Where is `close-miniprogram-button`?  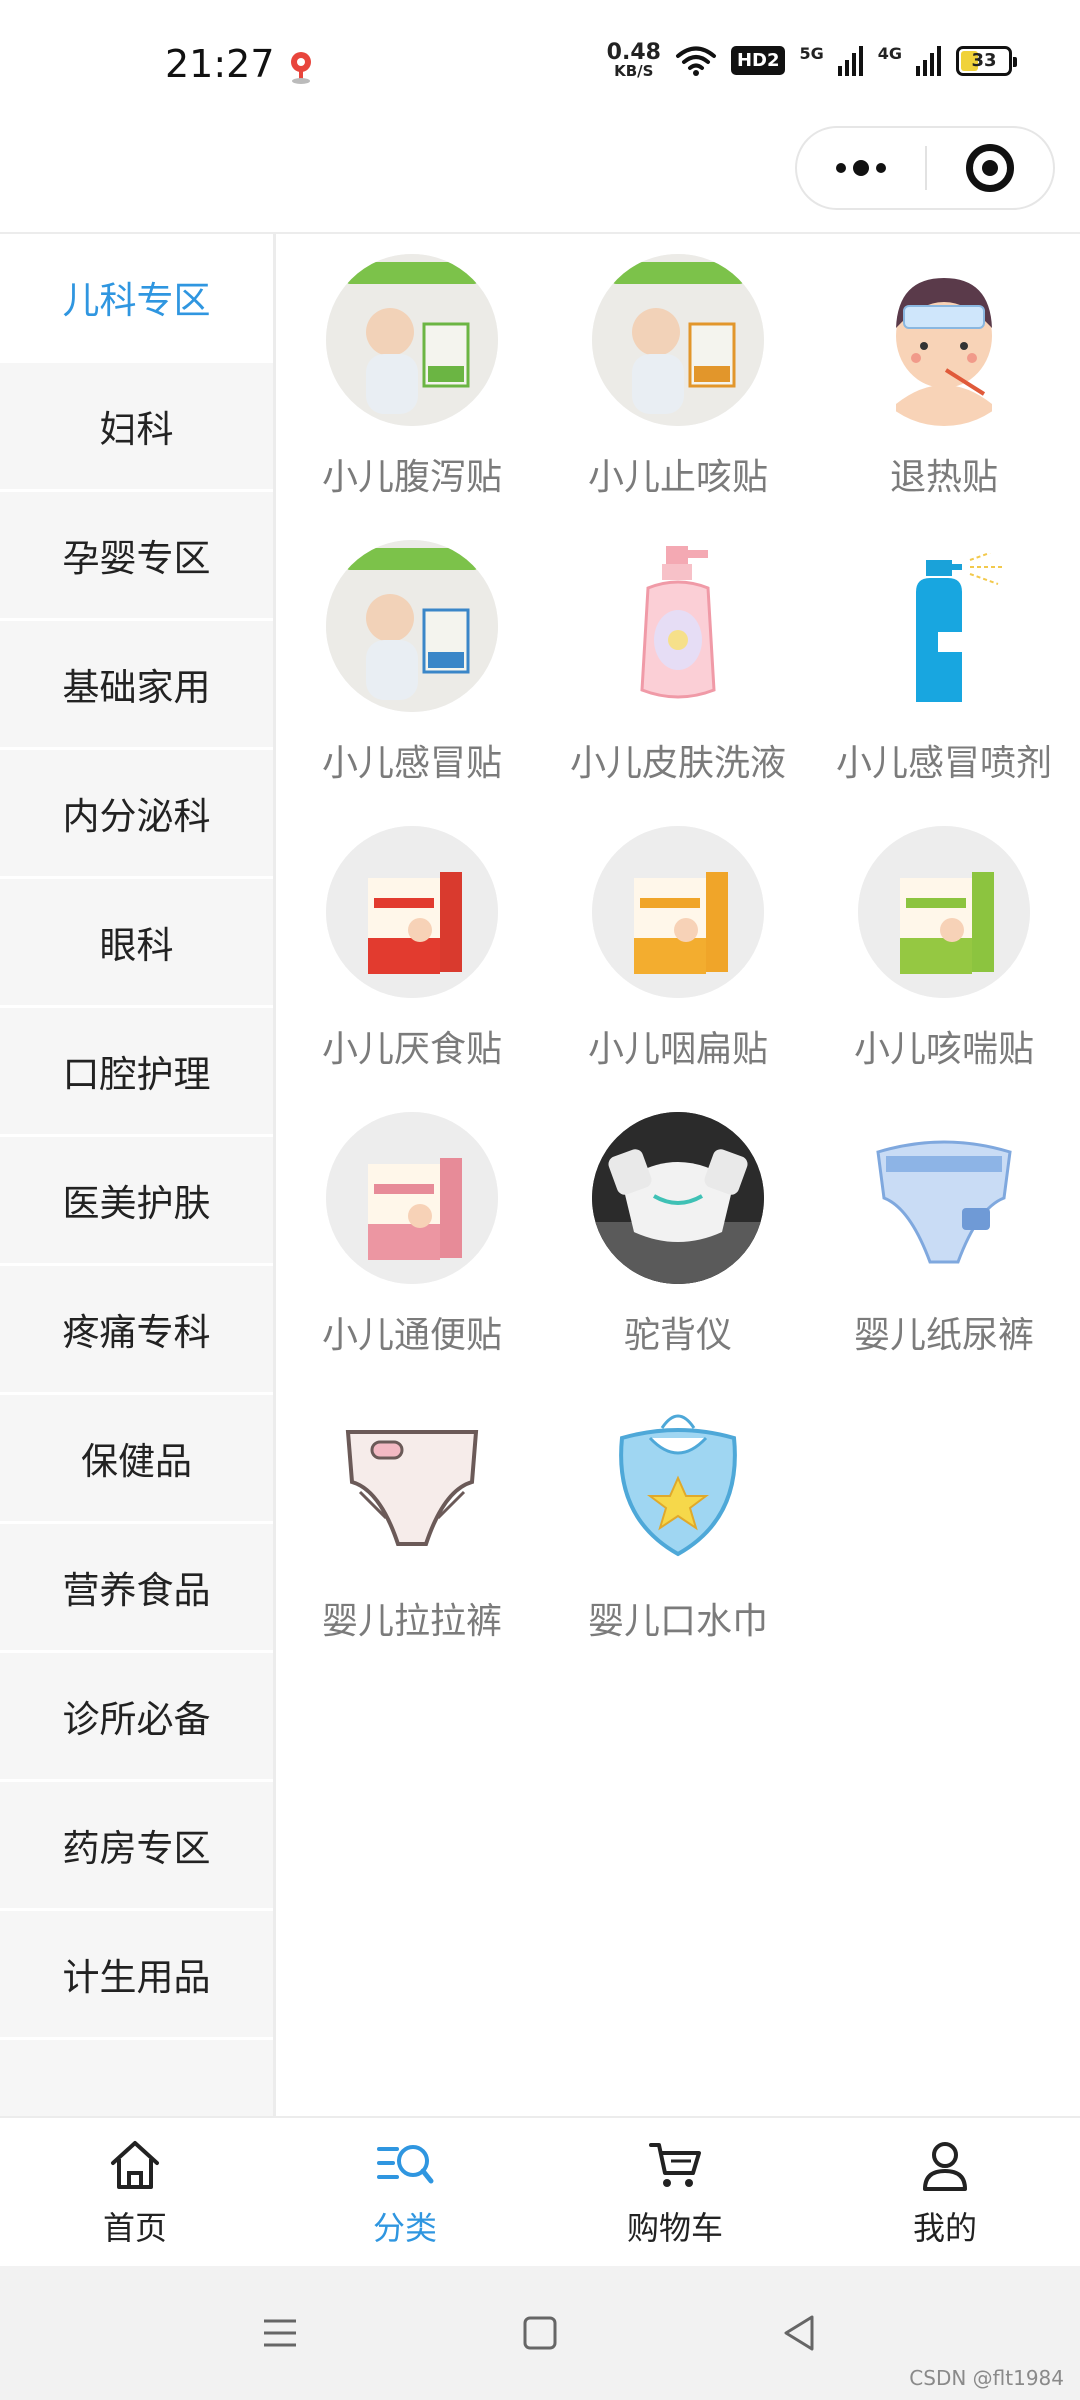 close-miniprogram-button is located at coordinates (990, 168).